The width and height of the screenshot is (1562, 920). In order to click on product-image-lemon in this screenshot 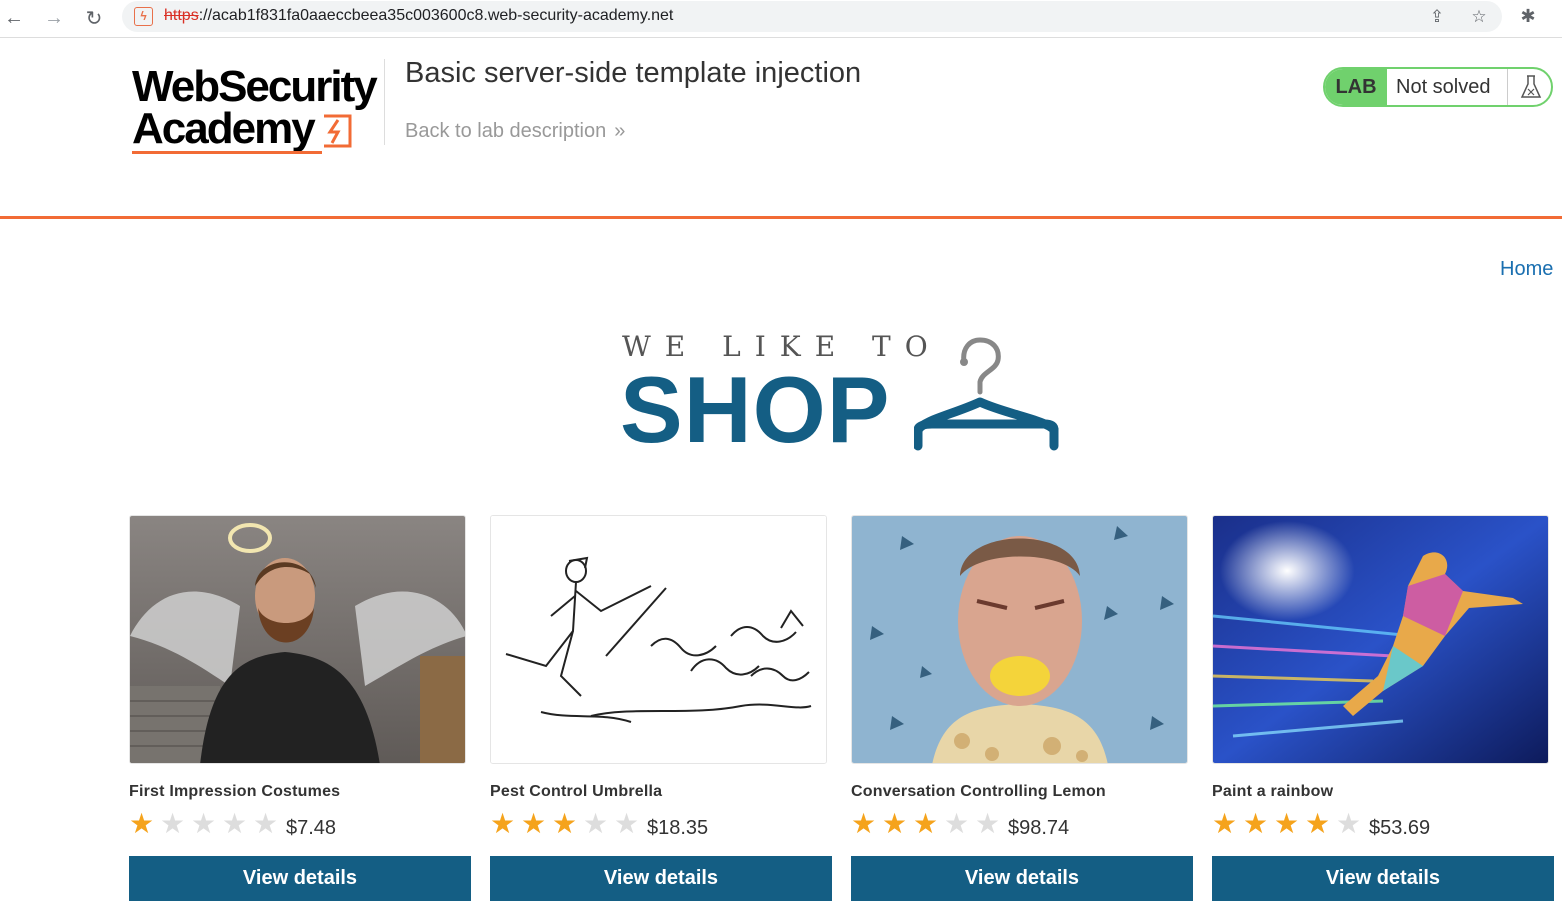, I will do `click(1019, 639)`.